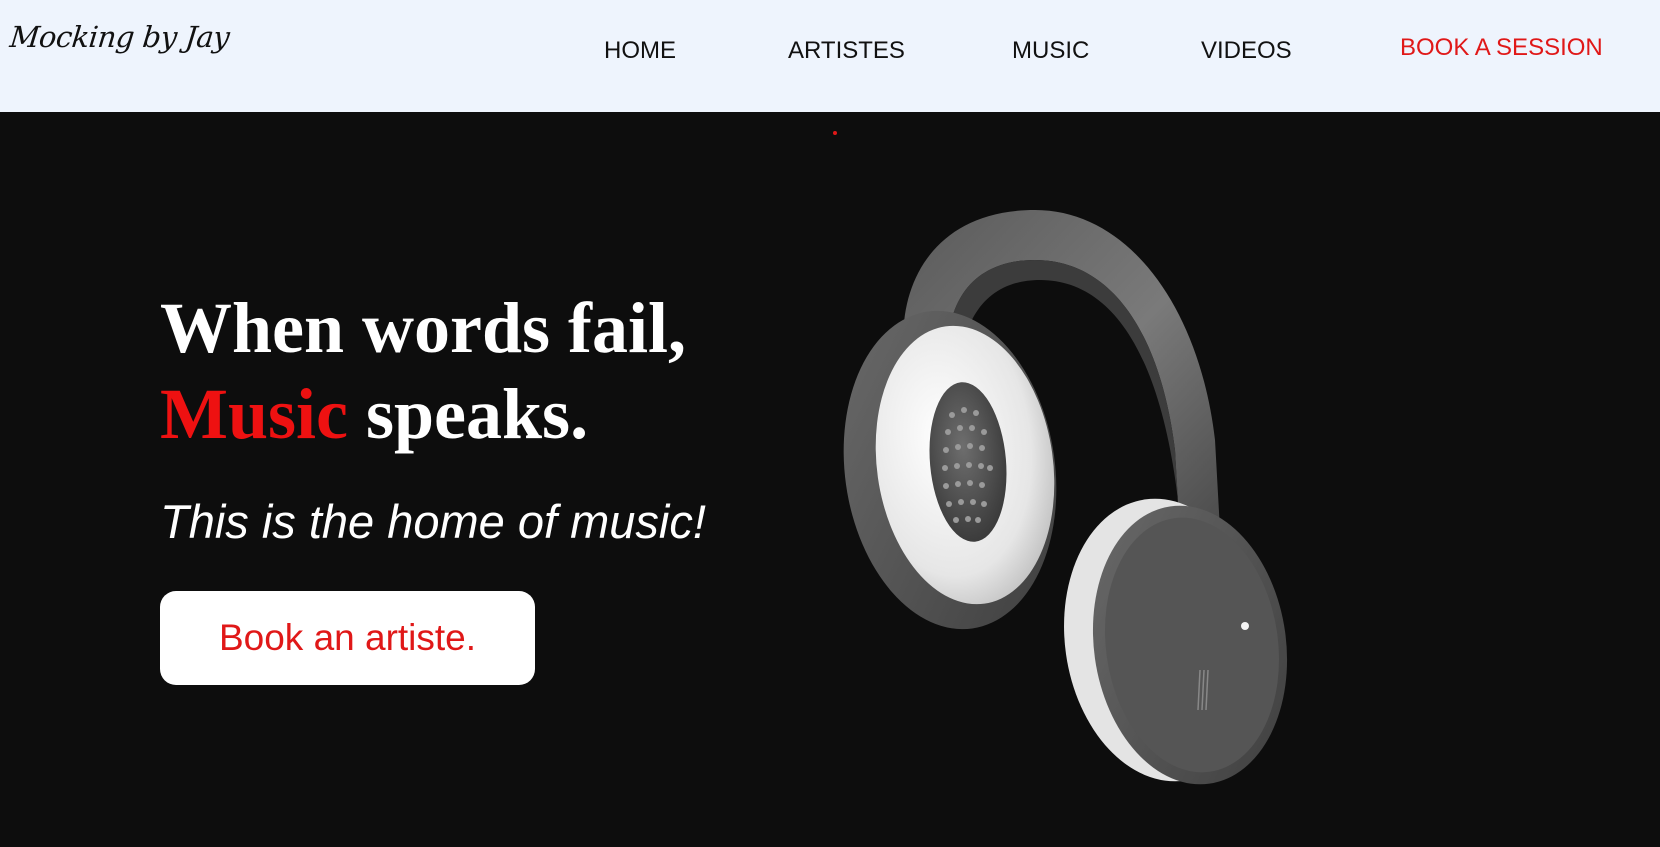 The width and height of the screenshot is (1660, 847). What do you see at coordinates (119, 37) in the screenshot?
I see `site-logo: Mocking by Jay` at bounding box center [119, 37].